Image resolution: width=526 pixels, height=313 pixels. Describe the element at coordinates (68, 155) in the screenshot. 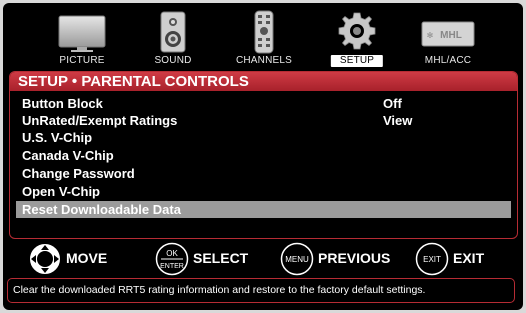

I see `menu-item-label: Canada V-Chip` at that location.